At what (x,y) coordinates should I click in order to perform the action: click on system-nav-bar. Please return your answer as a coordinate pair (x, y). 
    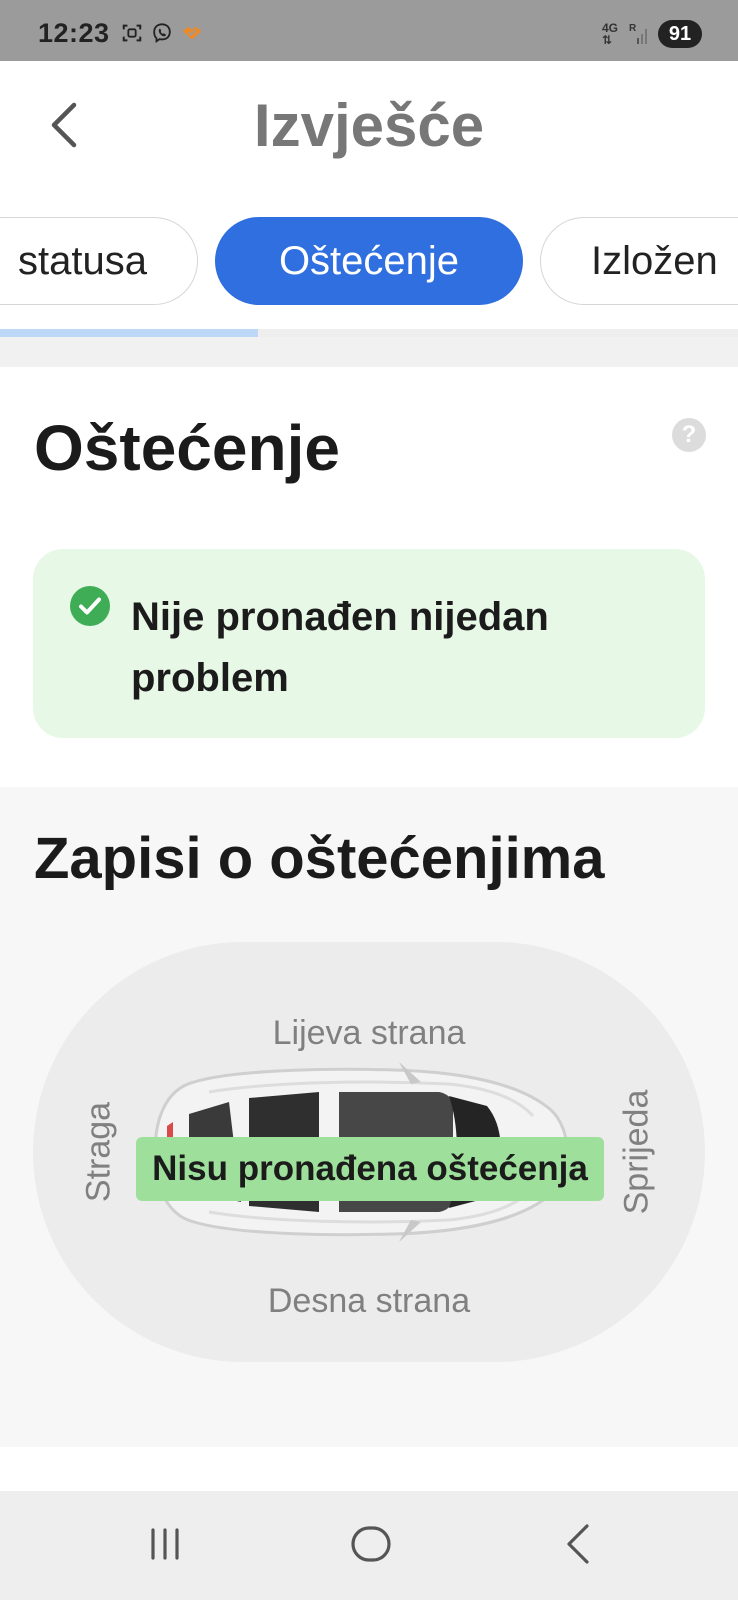
    Looking at the image, I should click on (369, 1545).